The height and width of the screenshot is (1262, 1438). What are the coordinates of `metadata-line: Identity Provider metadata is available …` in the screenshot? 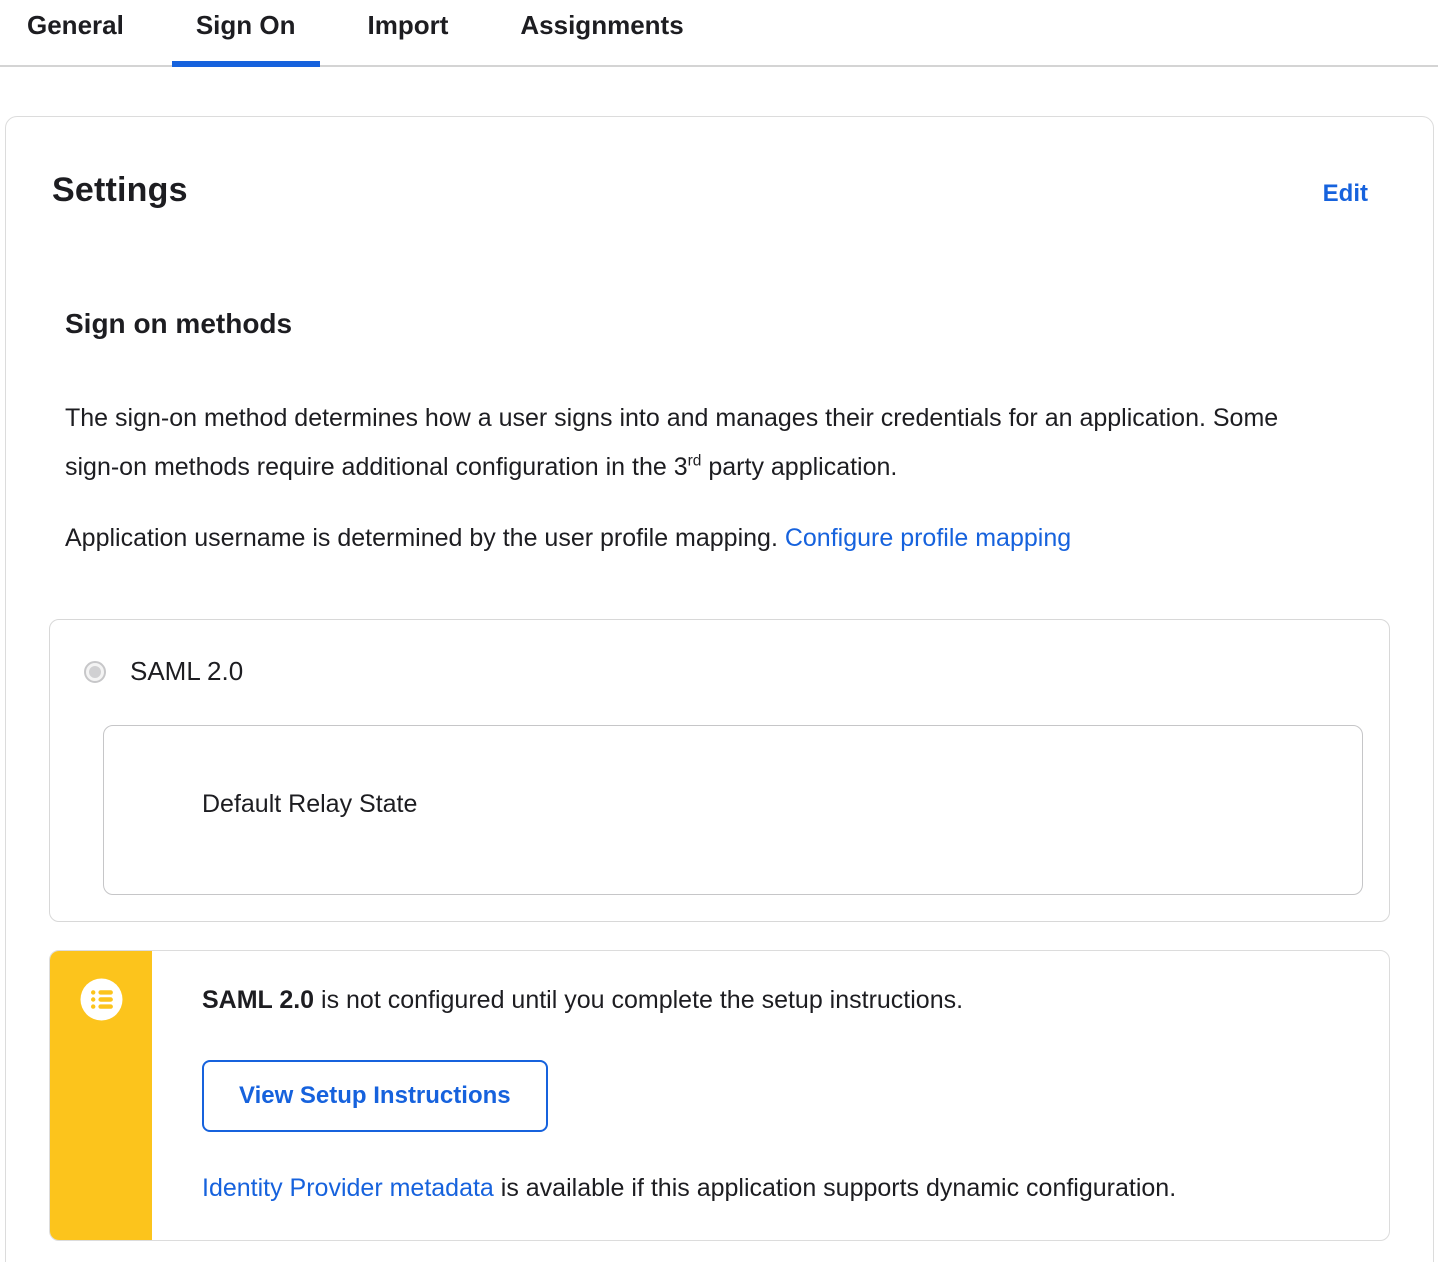 It's located at (775, 1188).